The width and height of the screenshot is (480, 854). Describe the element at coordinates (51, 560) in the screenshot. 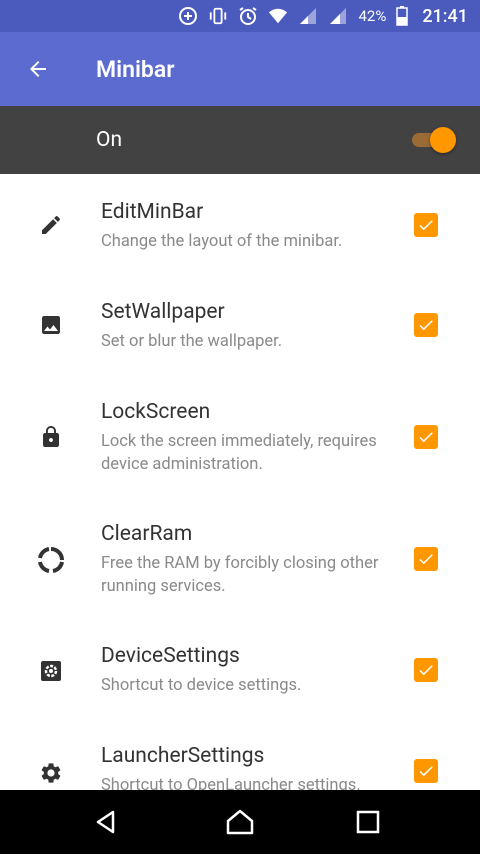

I see `circle-arrows-icon` at that location.